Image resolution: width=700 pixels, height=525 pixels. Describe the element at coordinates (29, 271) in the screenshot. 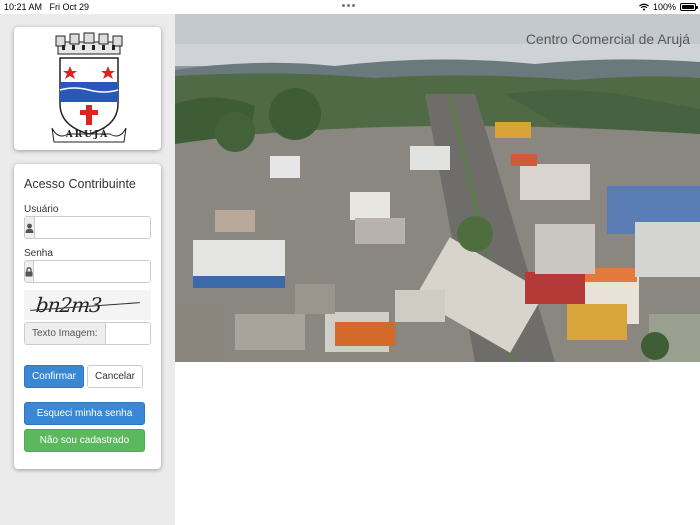

I see `lock-icon` at that location.